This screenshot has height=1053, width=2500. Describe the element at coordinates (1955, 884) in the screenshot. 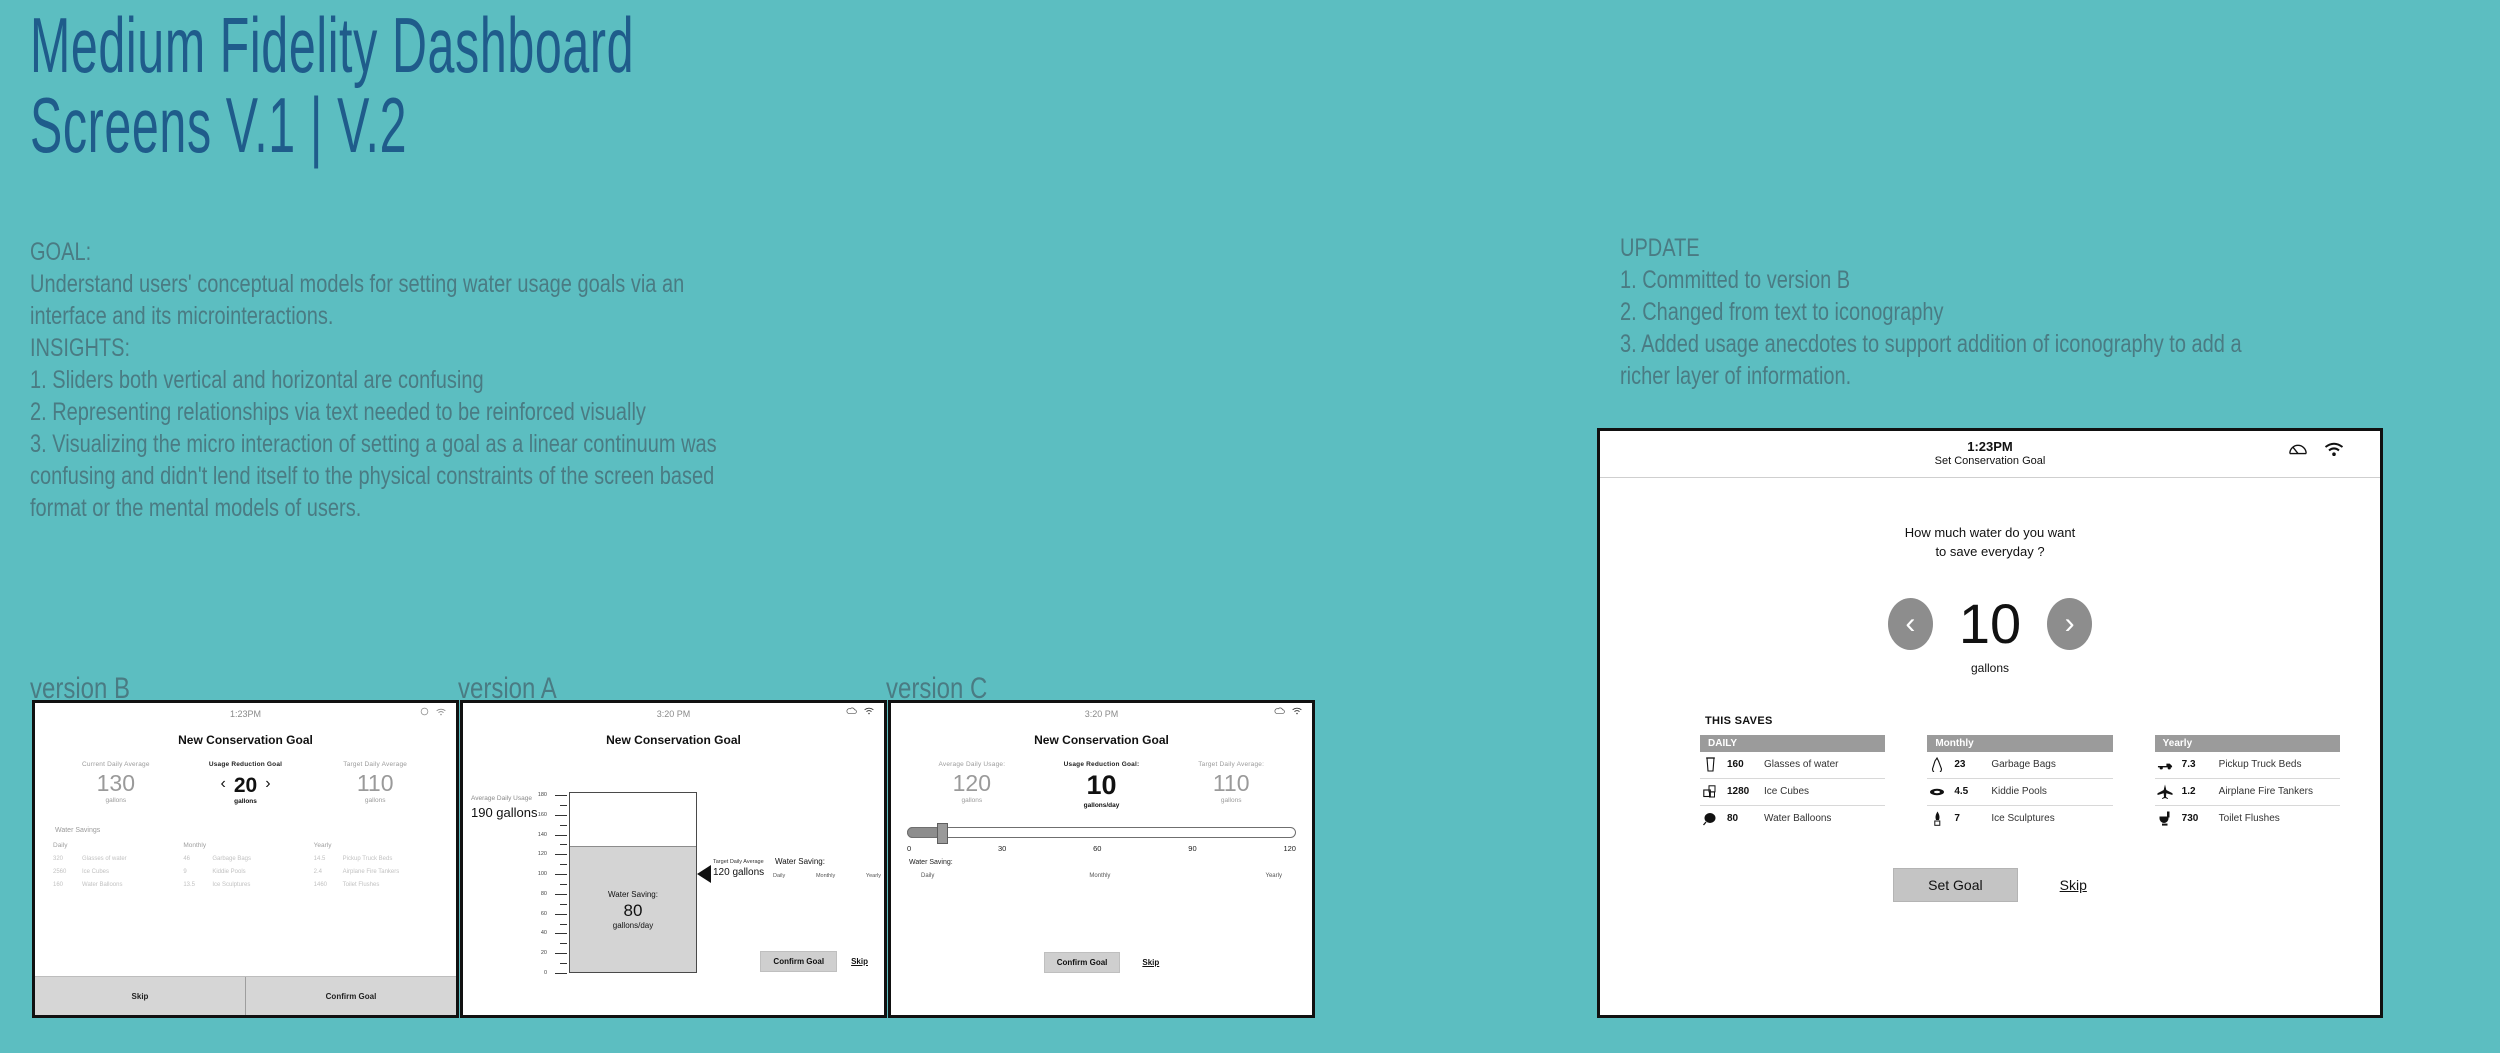

I see `set-goal-button: Set Goal` at that location.